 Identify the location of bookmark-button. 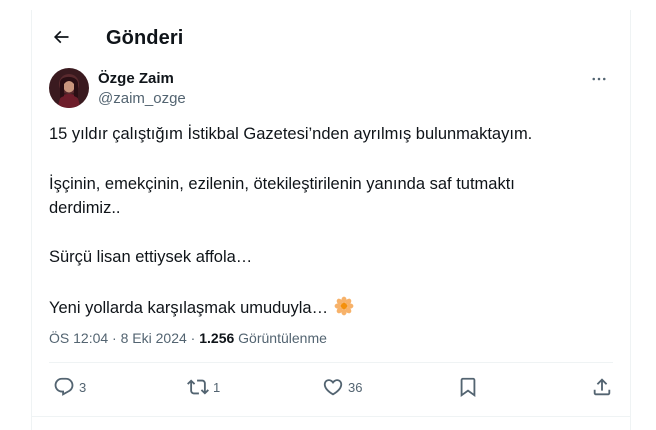
(468, 387).